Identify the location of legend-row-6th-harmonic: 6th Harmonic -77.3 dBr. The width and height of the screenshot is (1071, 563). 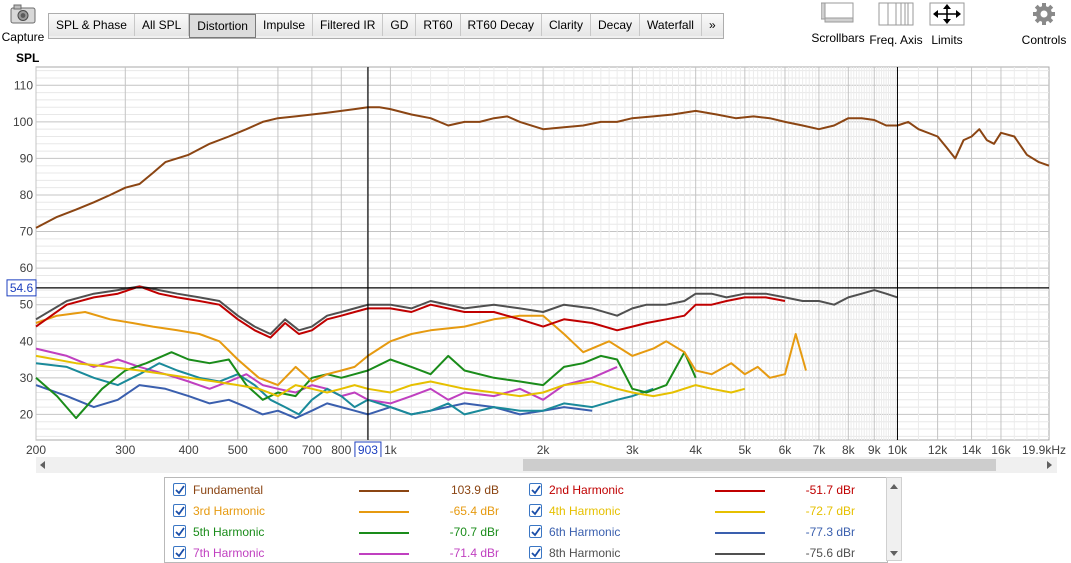
(704, 532).